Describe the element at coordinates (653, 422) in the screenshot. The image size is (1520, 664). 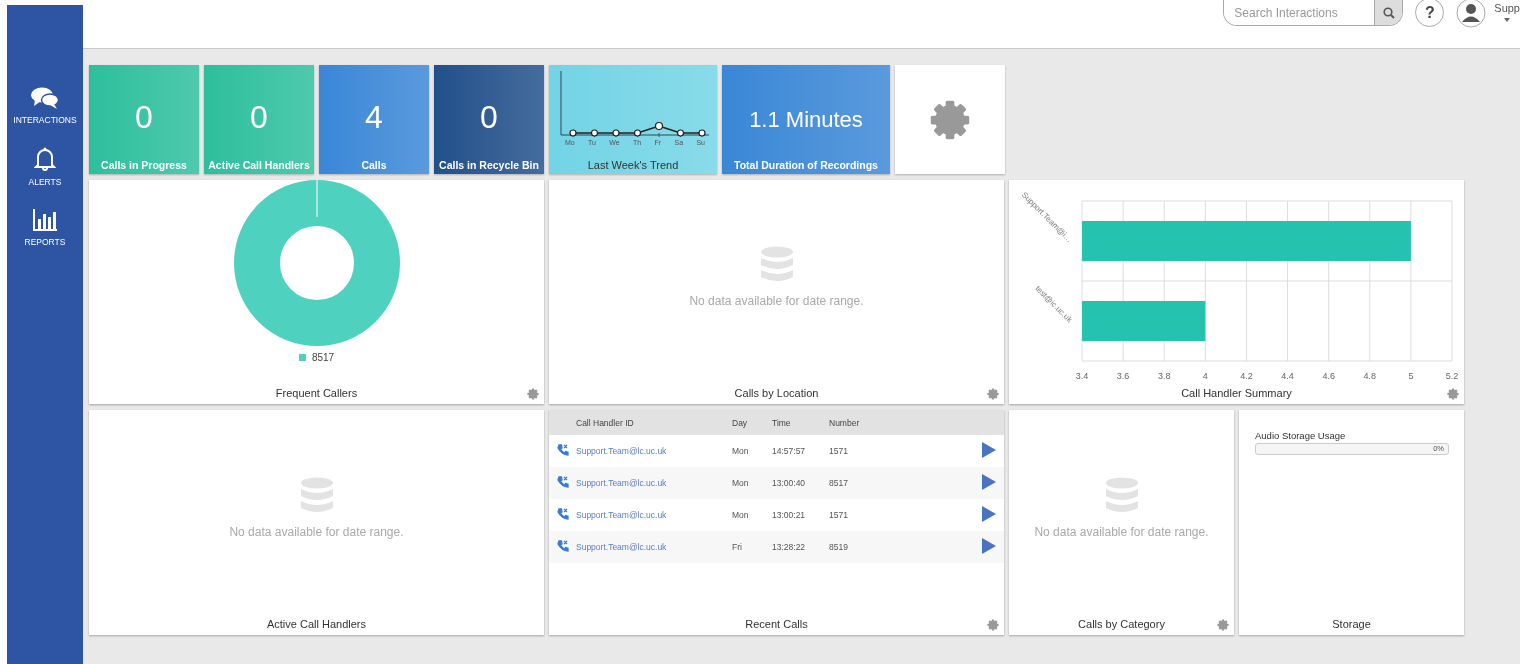
I see `column-header: Call Handler ID` at that location.